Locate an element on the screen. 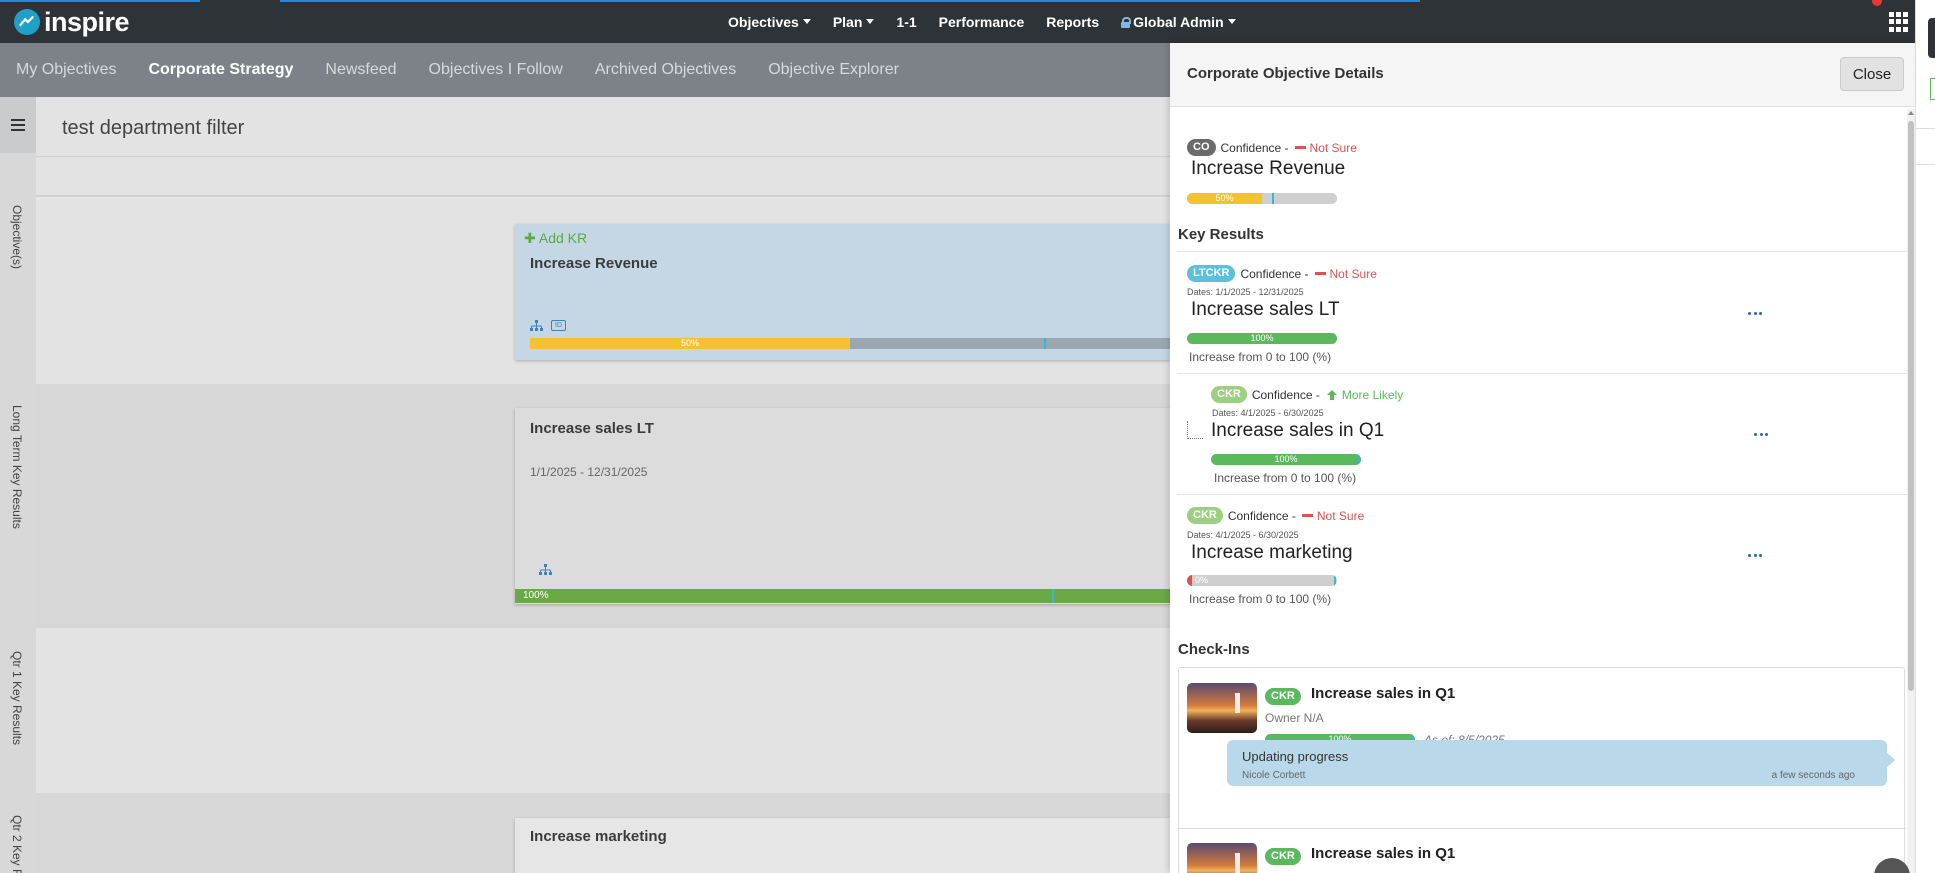 This screenshot has width=1935, height=873. tab-my-objectives: My Objectives is located at coordinates (66, 70).